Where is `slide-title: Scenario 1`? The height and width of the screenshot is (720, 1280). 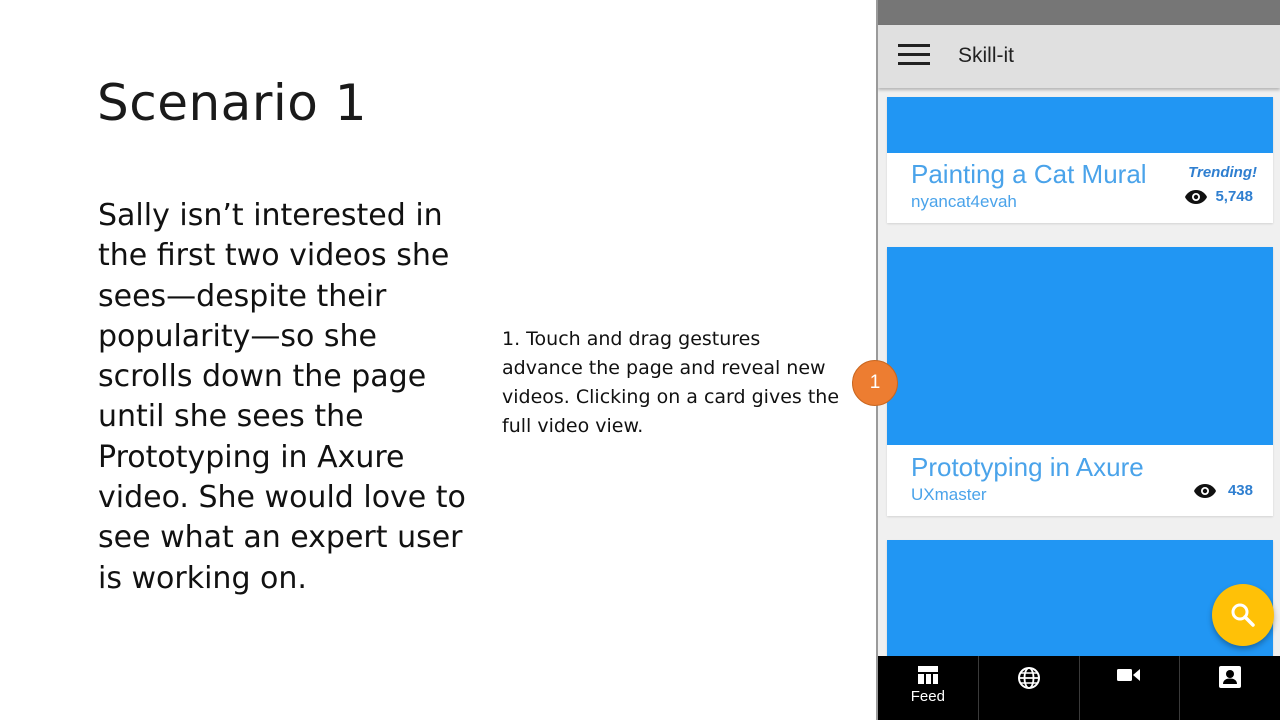 slide-title: Scenario 1 is located at coordinates (232, 103).